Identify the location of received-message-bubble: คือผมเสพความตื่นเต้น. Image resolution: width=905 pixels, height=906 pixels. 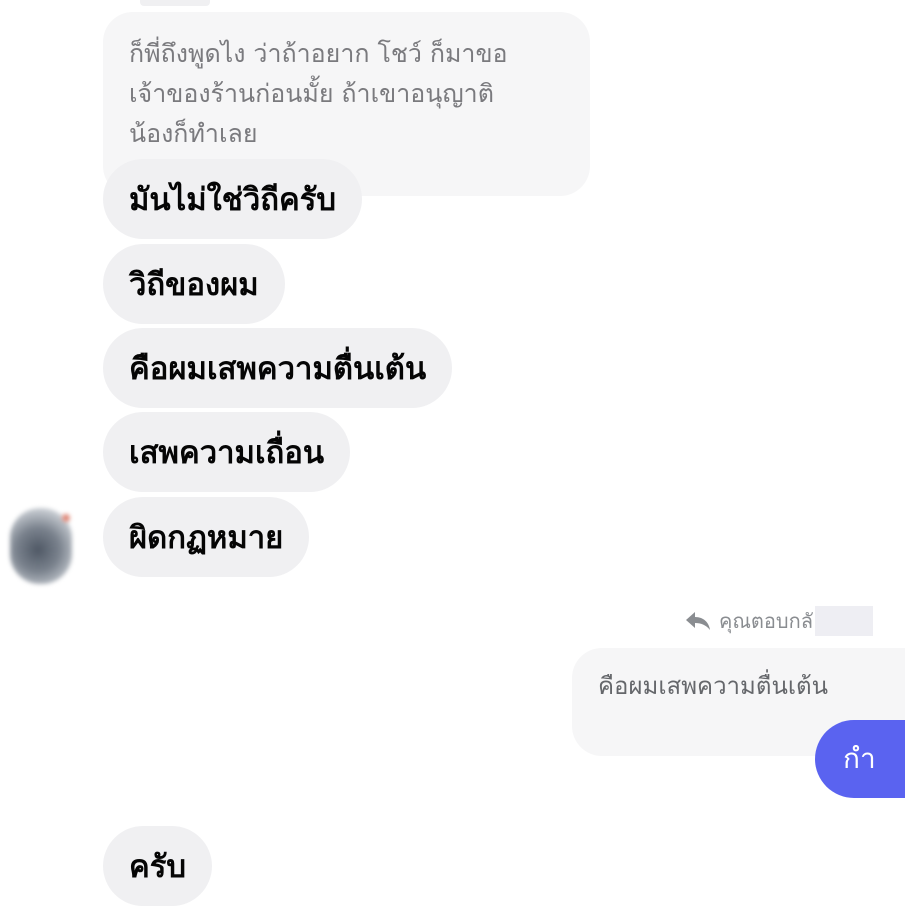
(278, 368).